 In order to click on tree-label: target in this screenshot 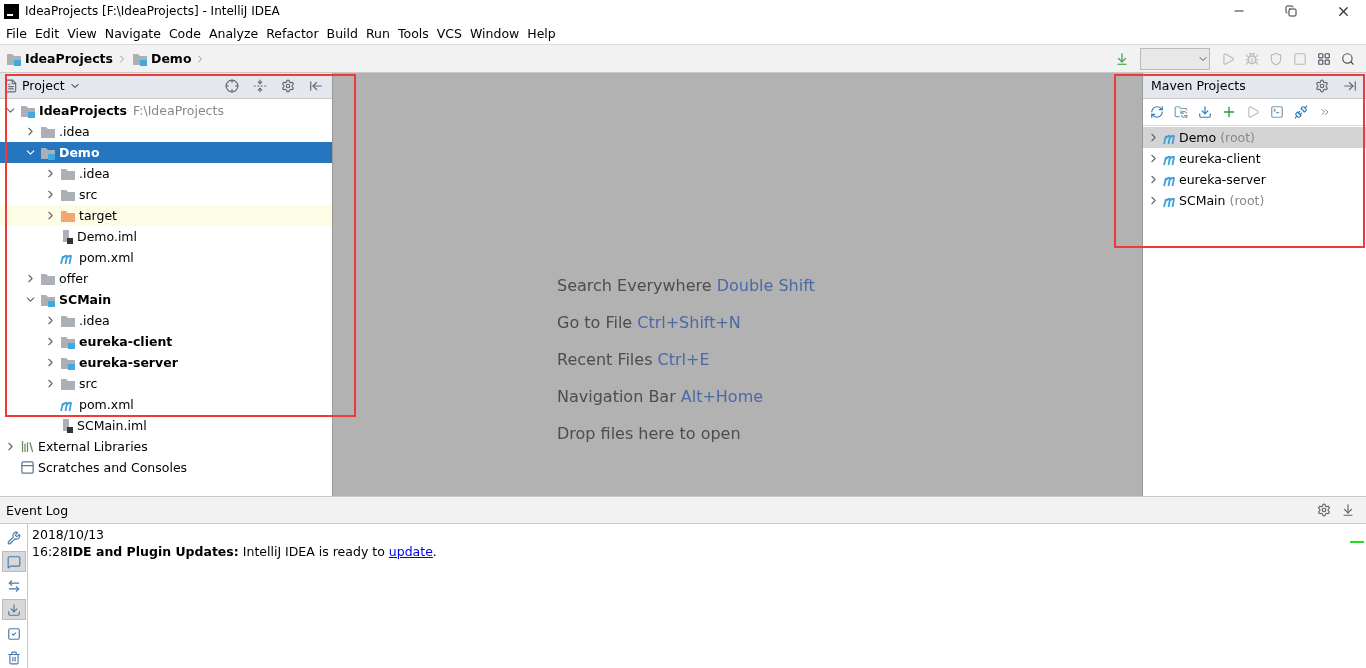, I will do `click(98, 215)`.